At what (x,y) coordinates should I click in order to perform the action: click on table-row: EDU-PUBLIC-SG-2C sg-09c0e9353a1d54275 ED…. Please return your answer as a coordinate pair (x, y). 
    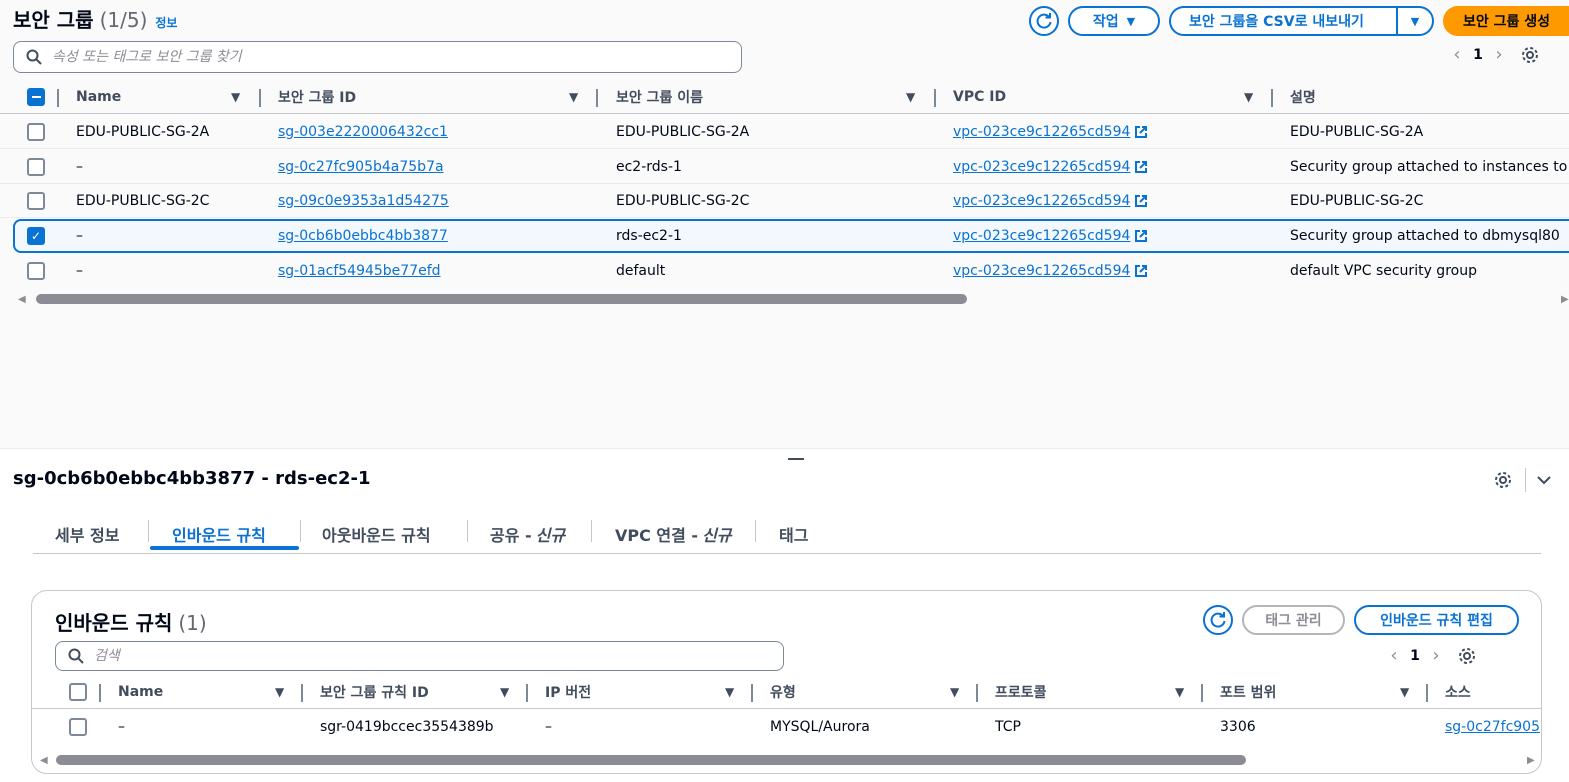
    Looking at the image, I should click on (784, 201).